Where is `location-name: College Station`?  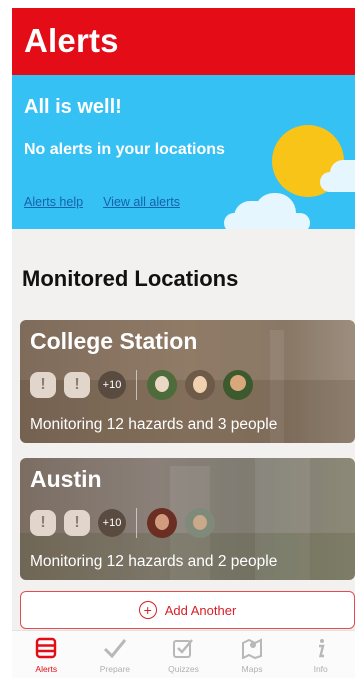
location-name: College Station is located at coordinates (114, 341).